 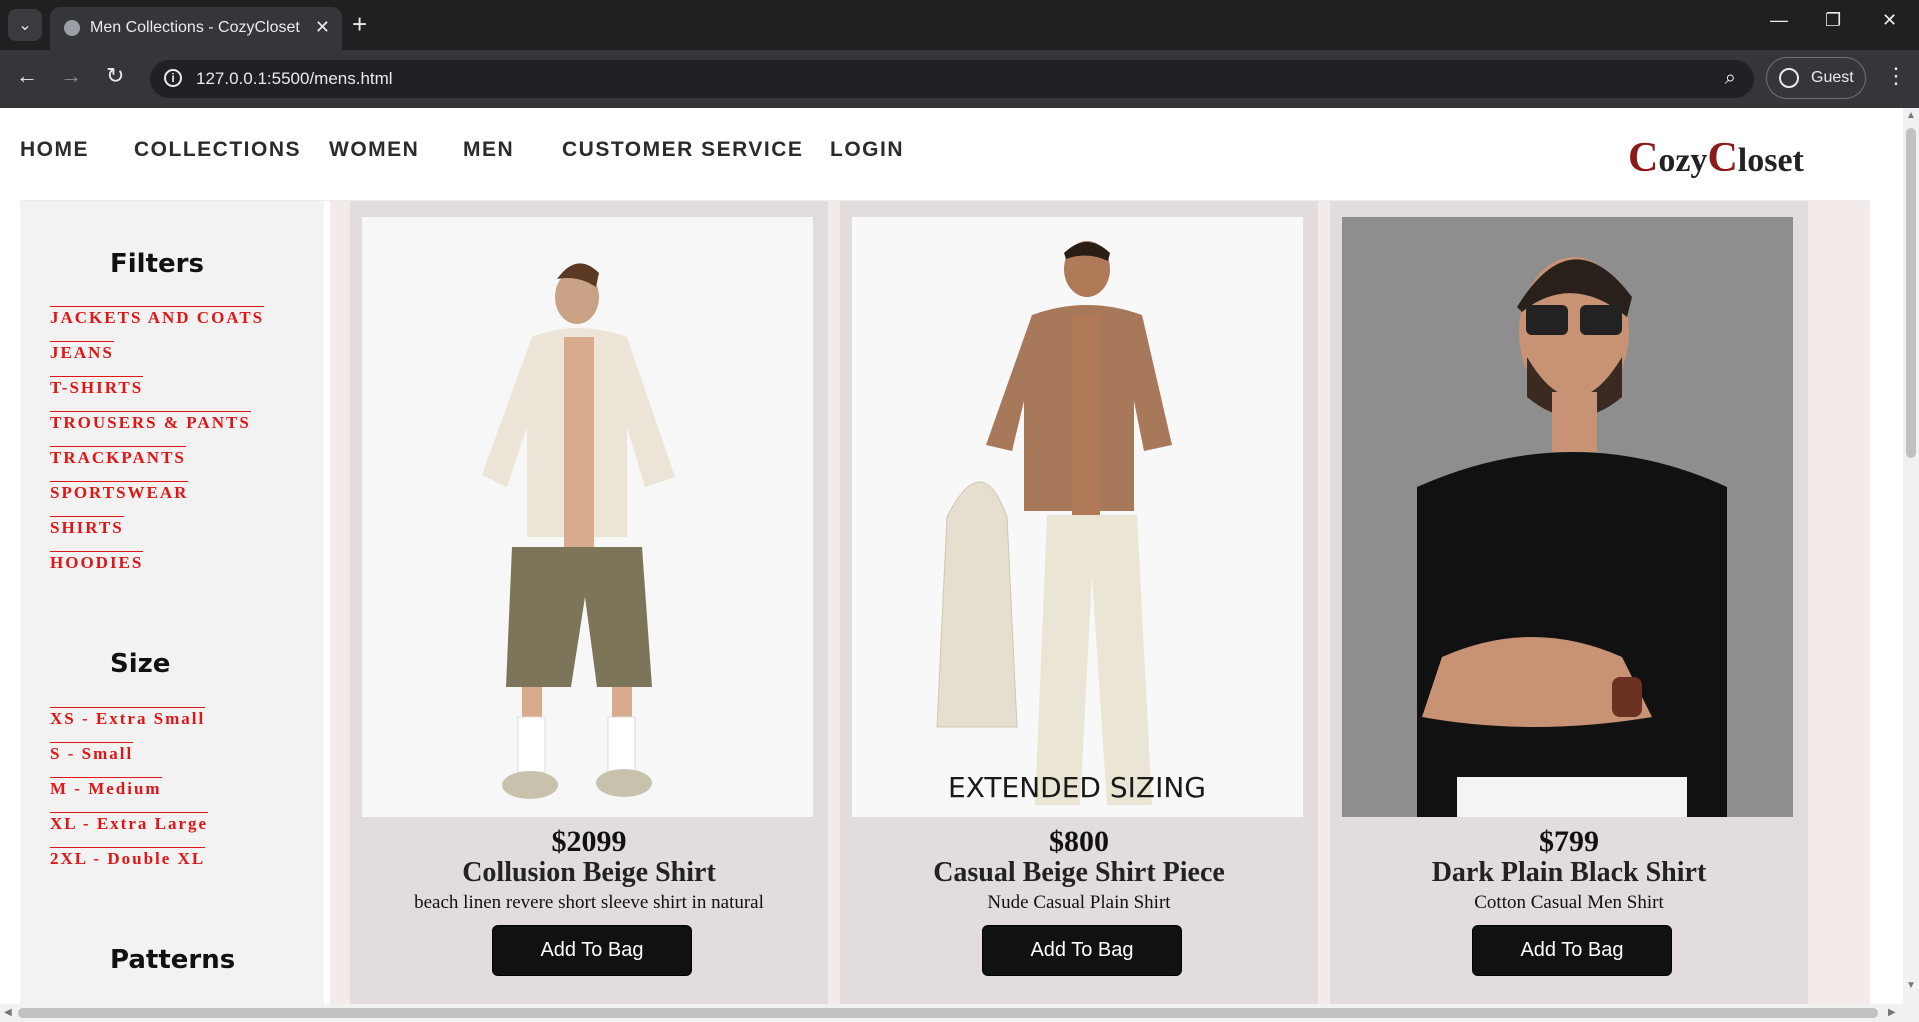 What do you see at coordinates (71, 76) in the screenshot?
I see `forward-icon: →` at bounding box center [71, 76].